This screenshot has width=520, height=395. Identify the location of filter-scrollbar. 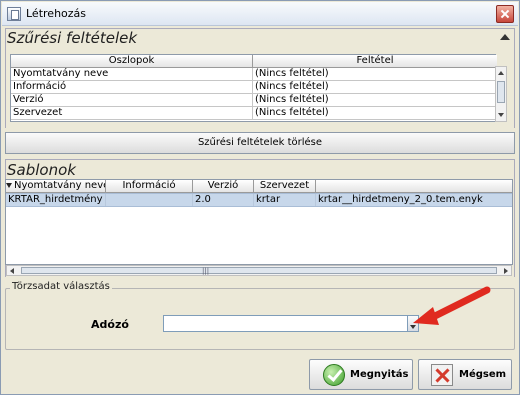
(501, 94).